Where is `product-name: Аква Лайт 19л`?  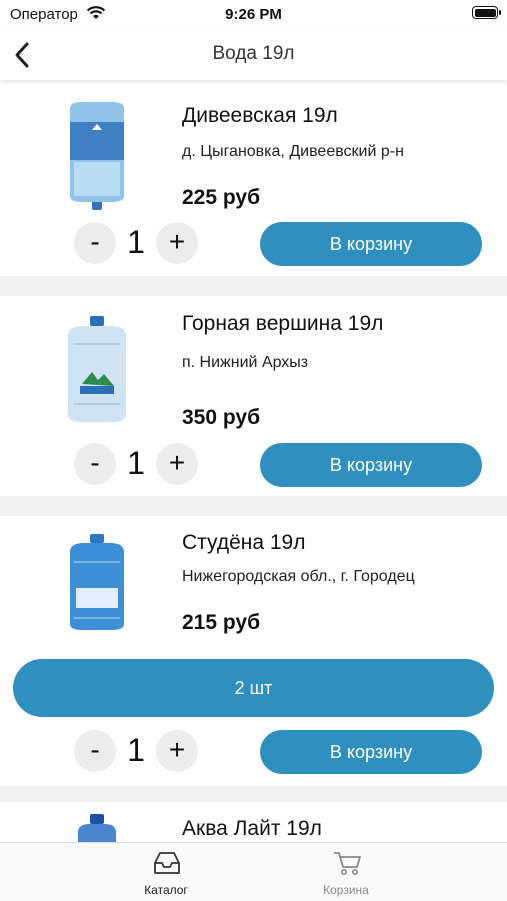
product-name: Аква Лайт 19л is located at coordinates (252, 829).